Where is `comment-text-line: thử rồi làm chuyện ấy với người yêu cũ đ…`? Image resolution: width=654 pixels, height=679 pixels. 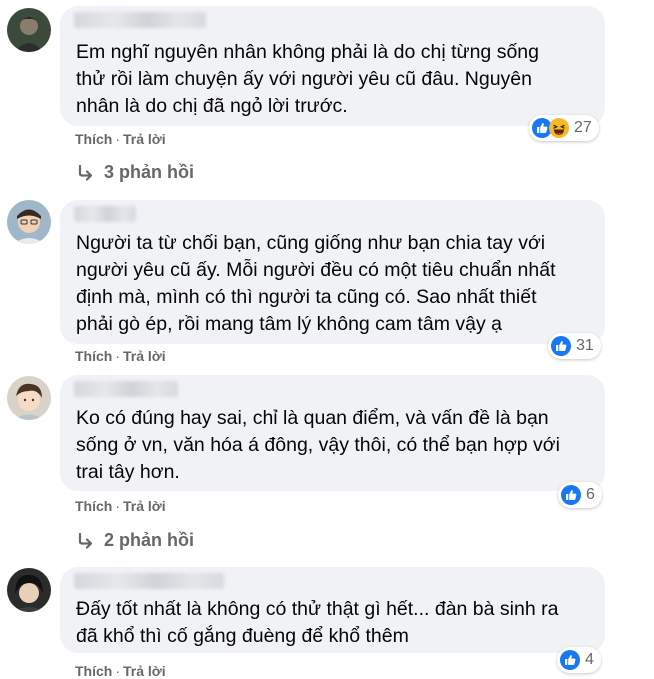
comment-text-line: thử rồi làm chuyện ấy với người yêu cũ đ… is located at coordinates (304, 79).